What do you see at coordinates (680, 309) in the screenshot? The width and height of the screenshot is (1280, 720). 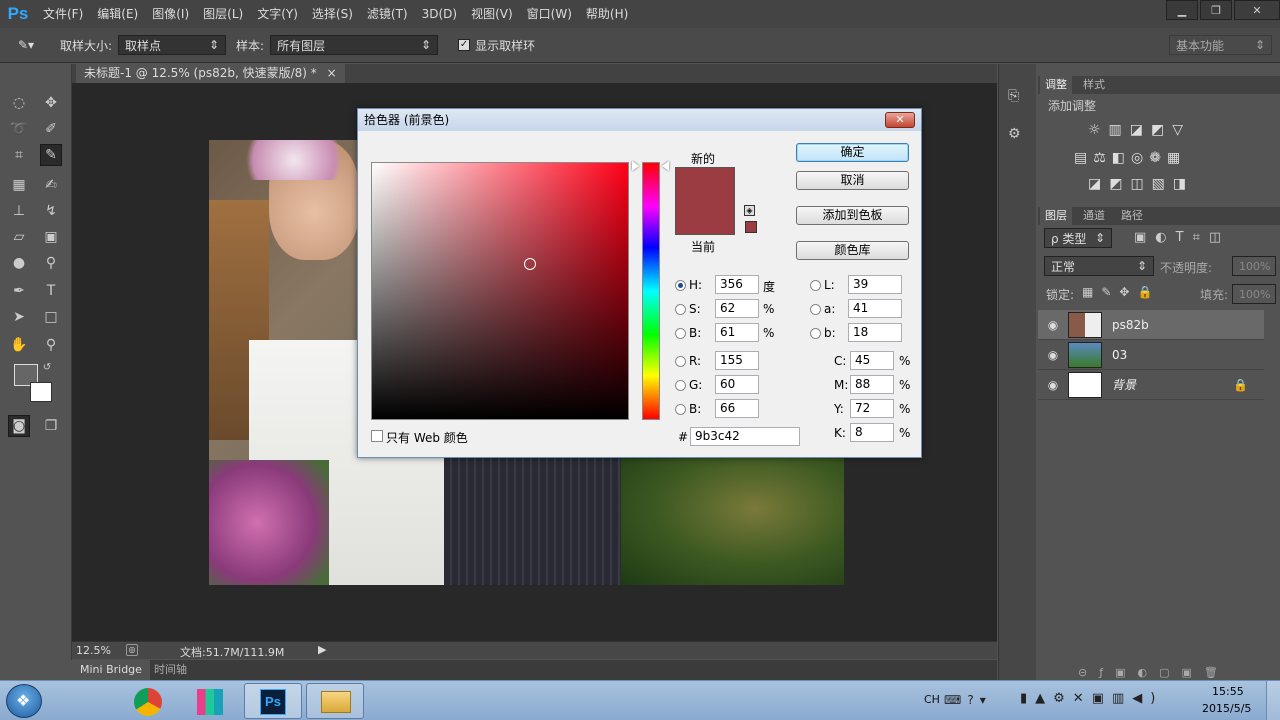 I see `s-radio` at bounding box center [680, 309].